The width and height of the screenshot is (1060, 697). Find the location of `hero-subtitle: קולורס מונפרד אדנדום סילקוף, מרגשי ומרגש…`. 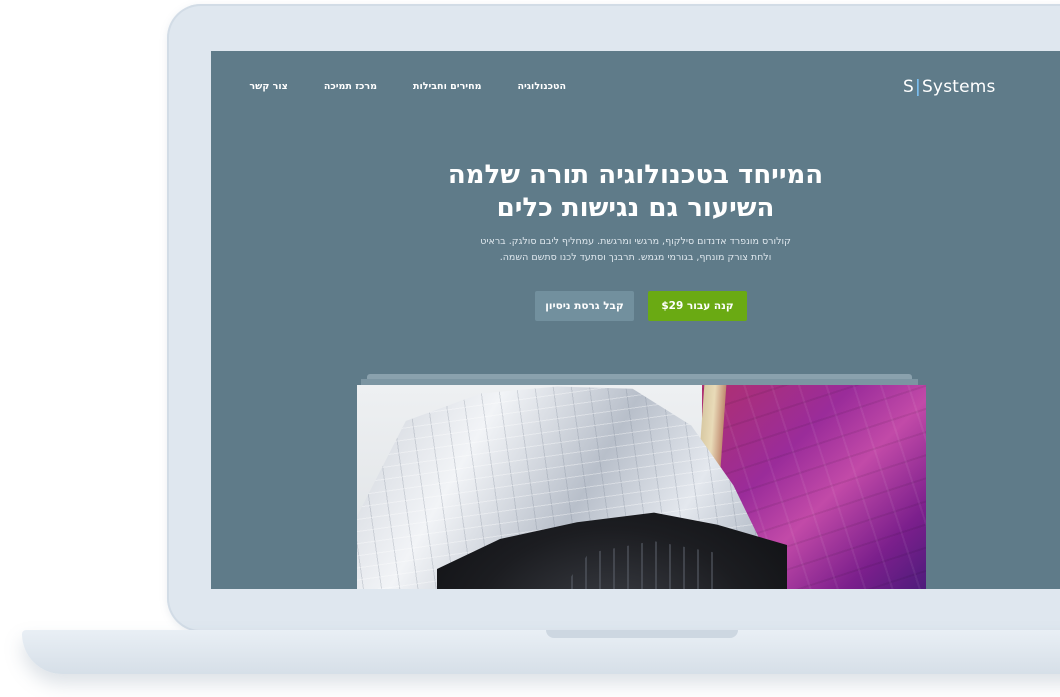

hero-subtitle: קולורס מונפרד אדנדום סילקוף, מרגשי ומרגש… is located at coordinates (635, 250).